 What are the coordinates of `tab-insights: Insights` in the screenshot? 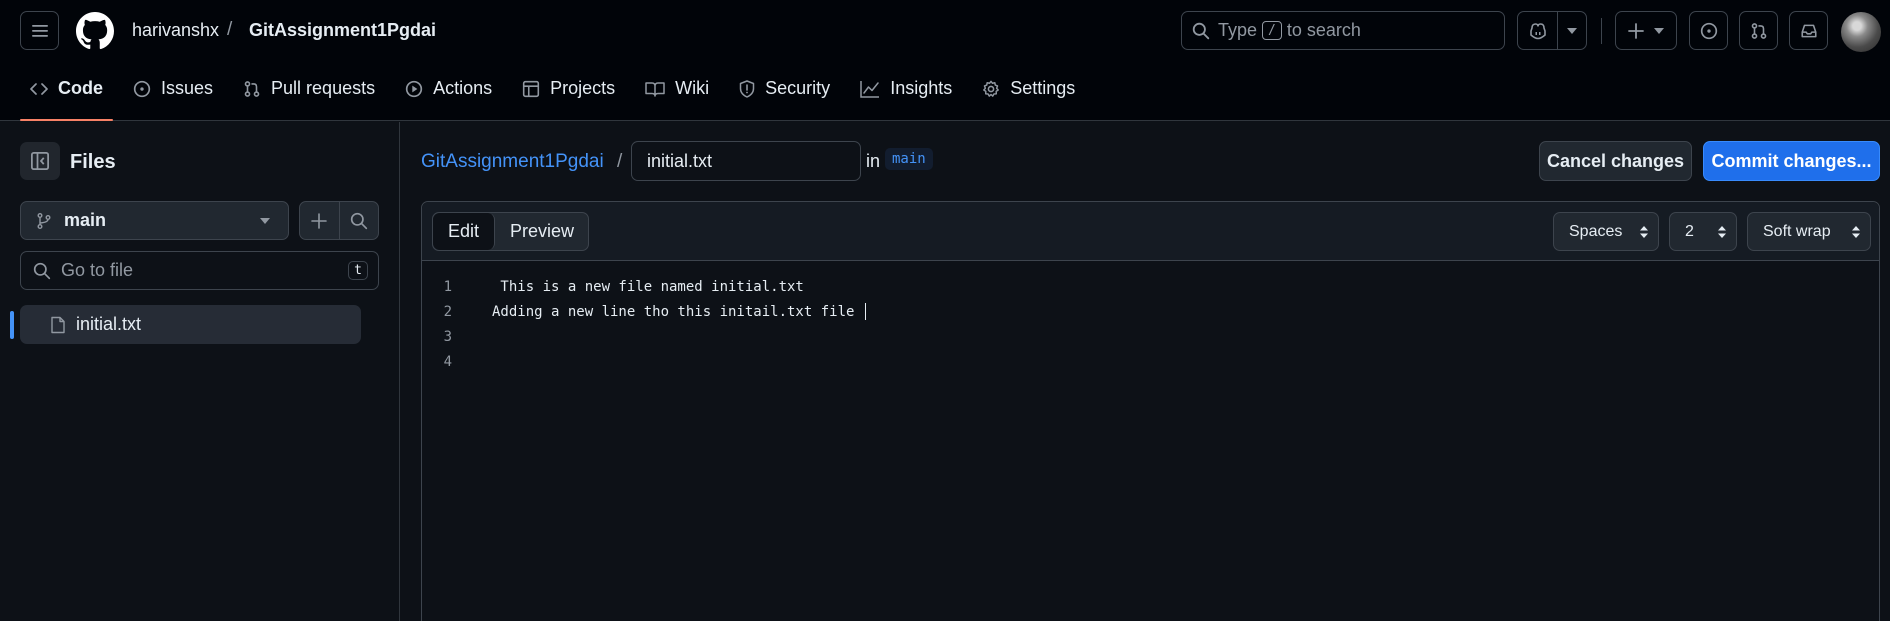 It's located at (906, 95).